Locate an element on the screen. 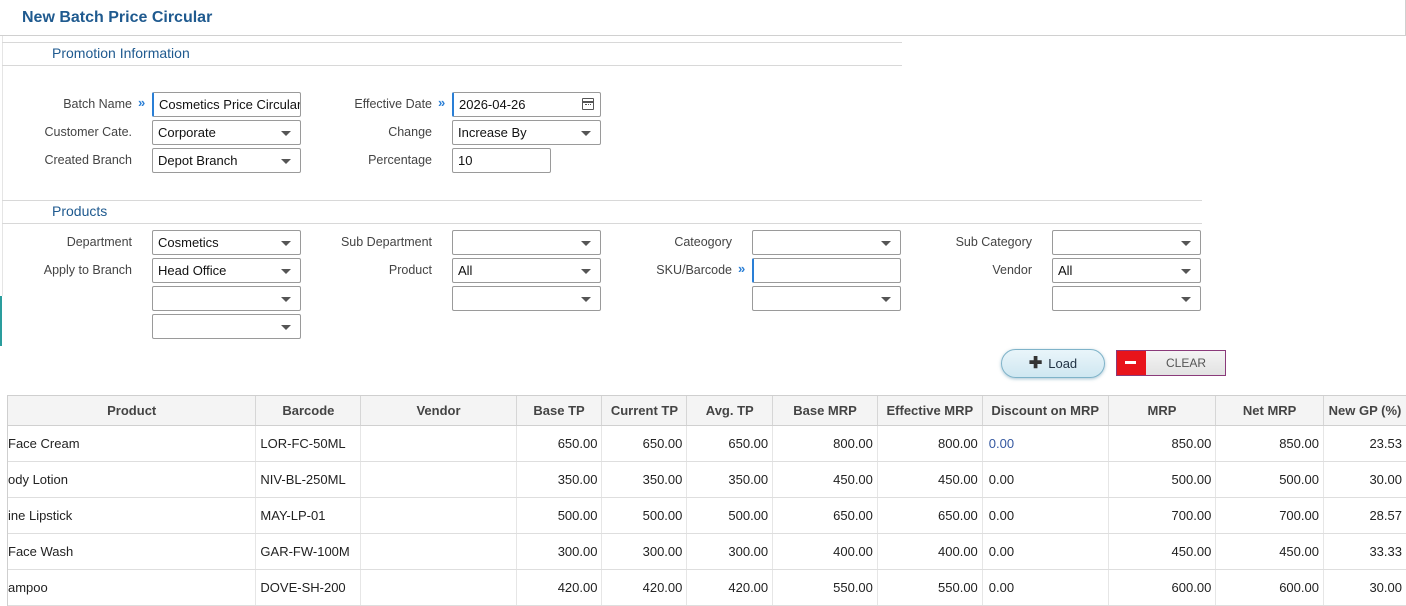 The height and width of the screenshot is (606, 1406). column-header: Base MRP is located at coordinates (825, 411).